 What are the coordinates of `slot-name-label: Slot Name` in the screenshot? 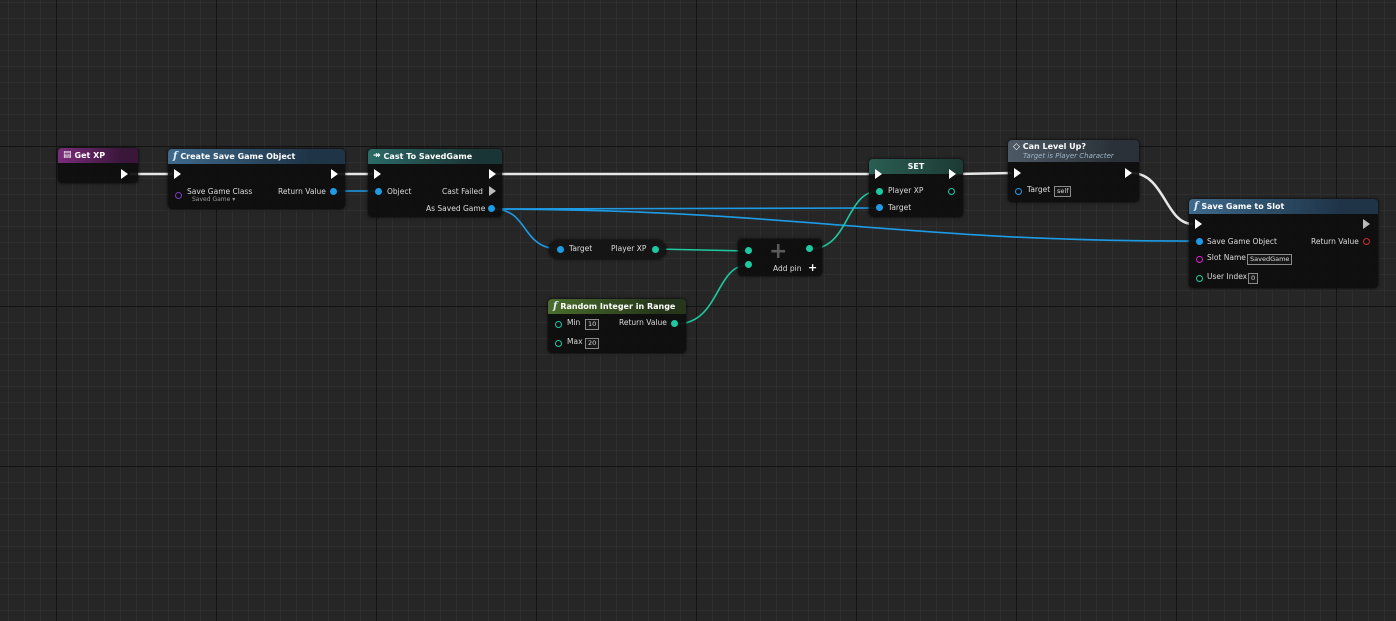 It's located at (1226, 257).